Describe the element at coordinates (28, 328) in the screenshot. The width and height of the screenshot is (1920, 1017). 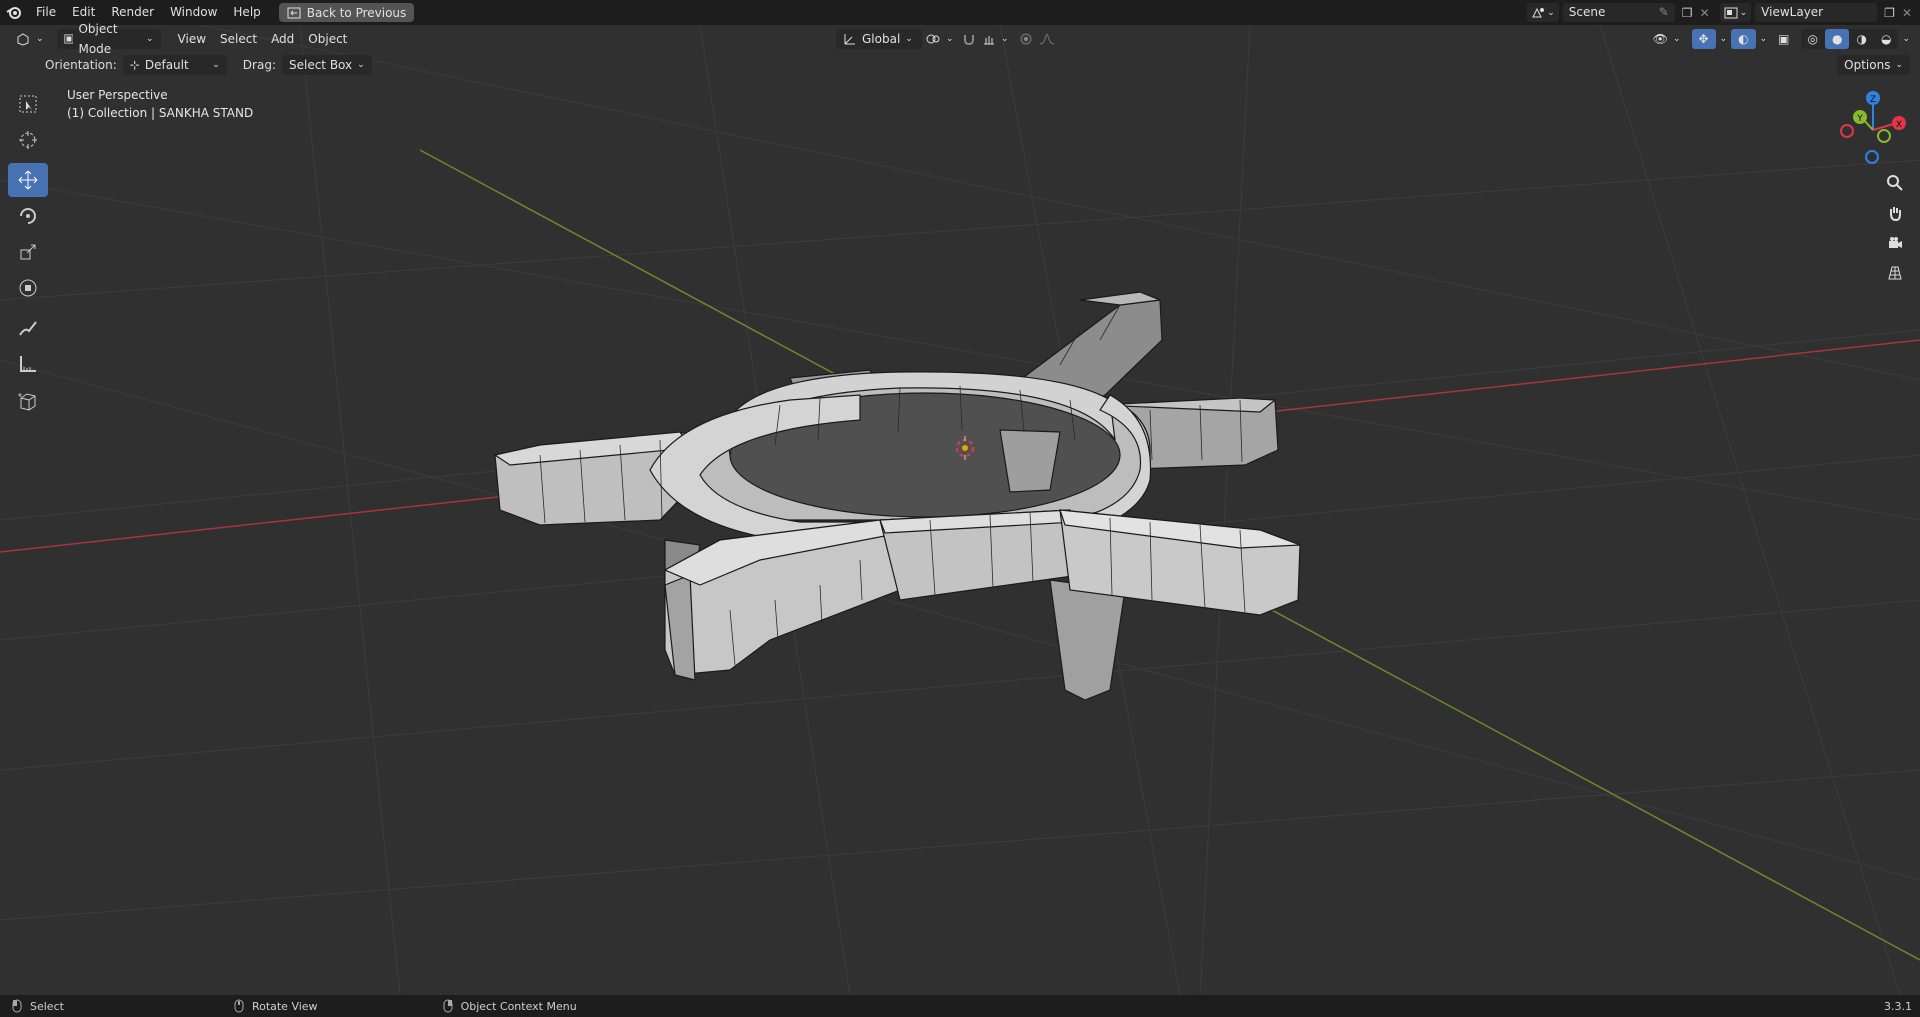
I see `annotate-tool` at that location.